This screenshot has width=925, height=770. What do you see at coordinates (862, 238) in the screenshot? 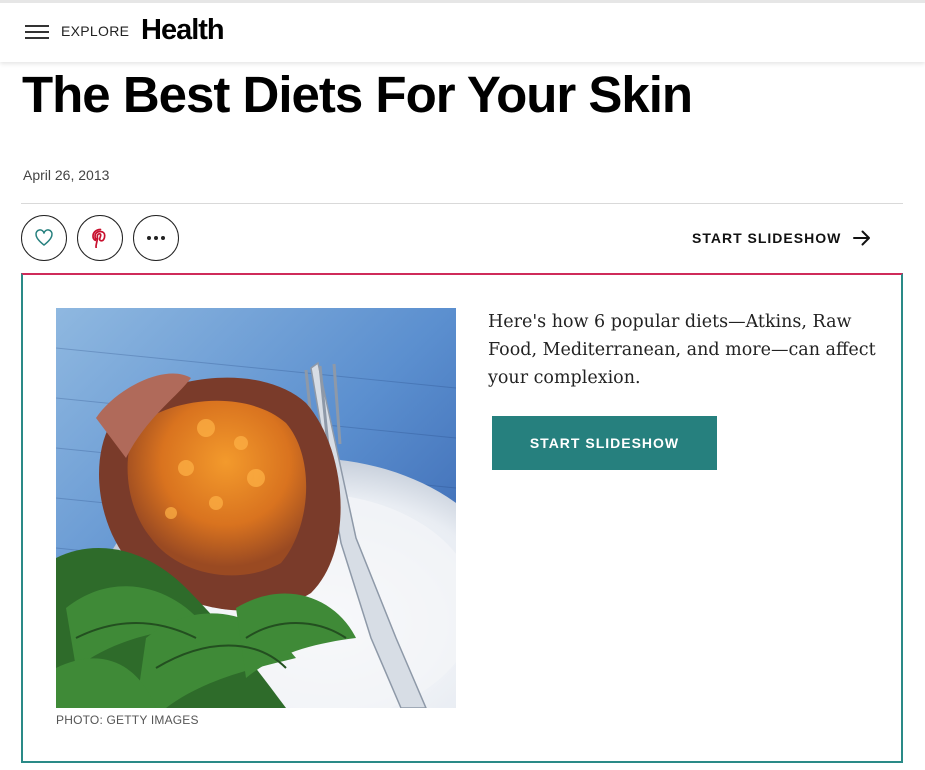
I see `arrow-right-icon` at bounding box center [862, 238].